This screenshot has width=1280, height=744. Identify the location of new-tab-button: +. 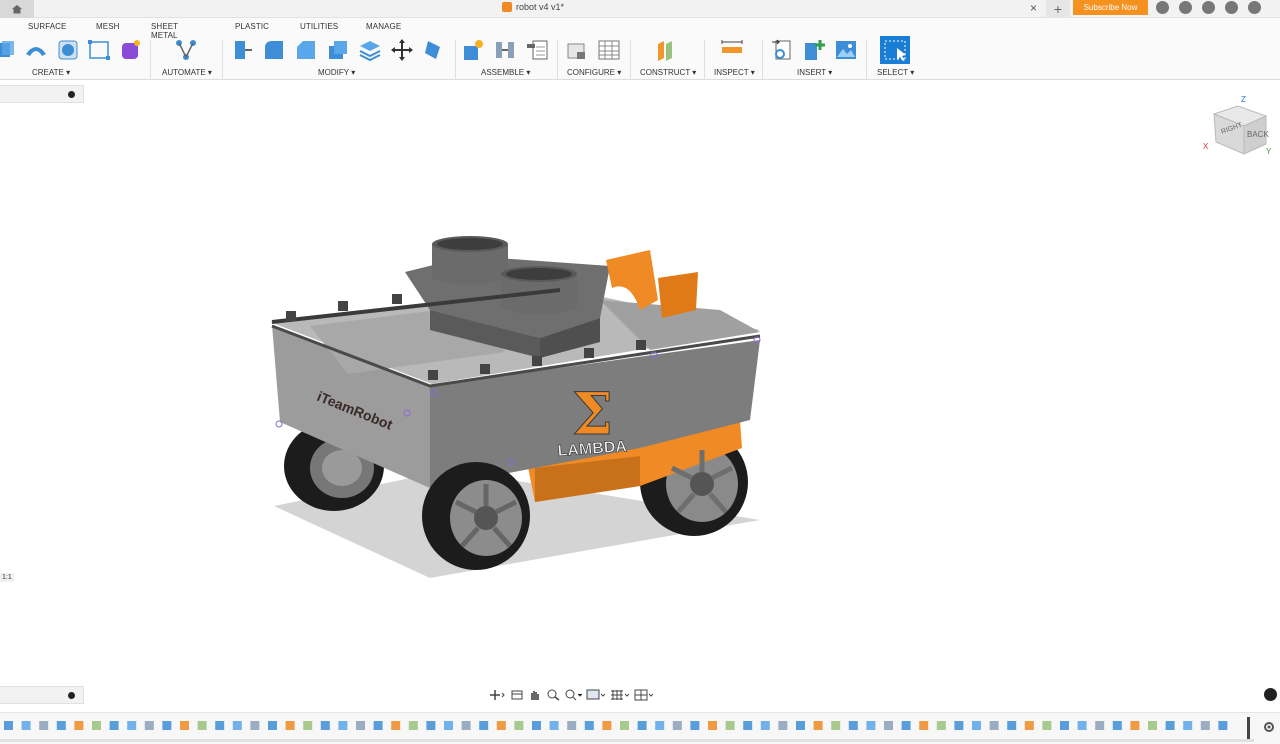
(1058, 9).